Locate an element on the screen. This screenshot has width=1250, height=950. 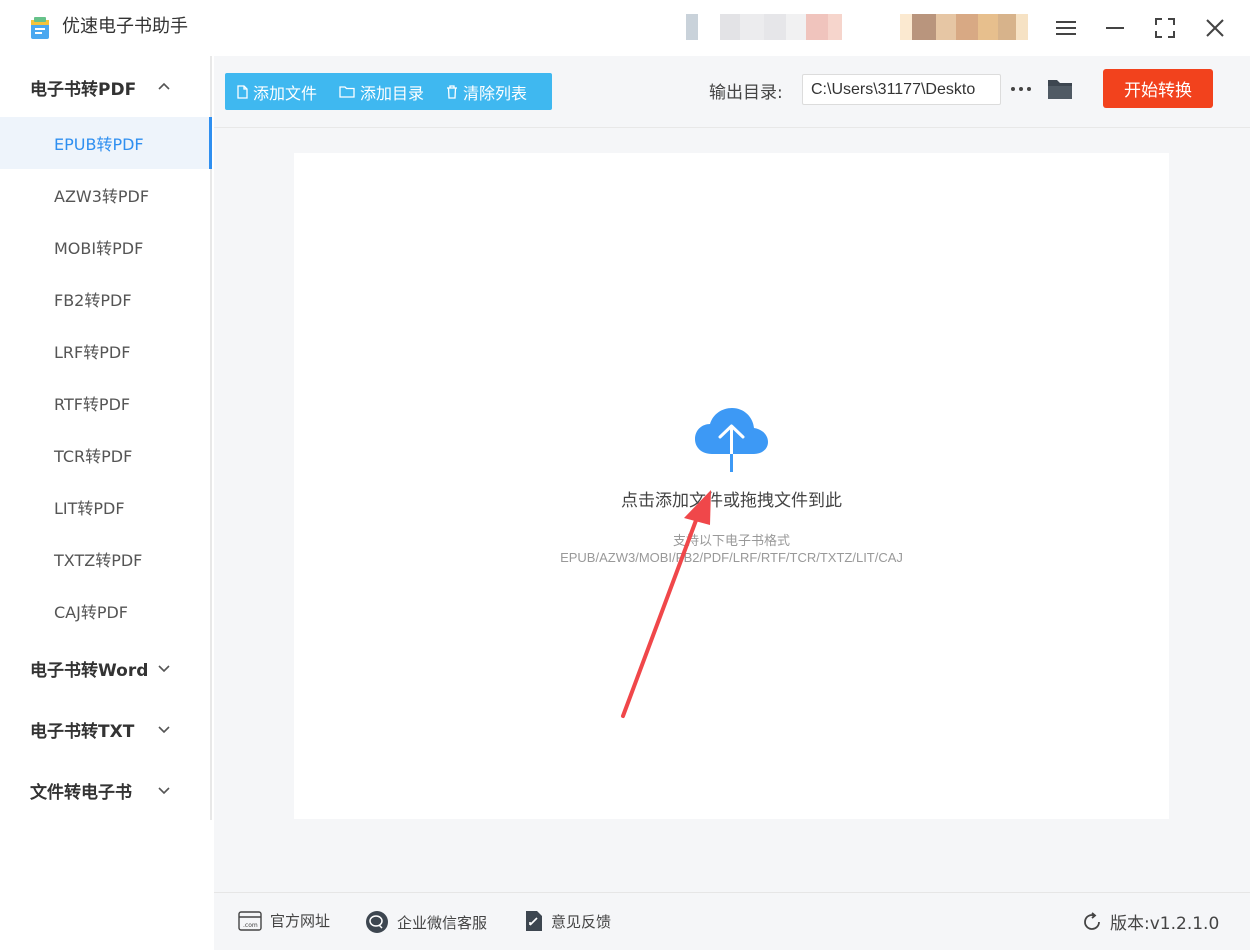
sidebar-item-tcr-pdf: TCR转PDF is located at coordinates (106, 455).